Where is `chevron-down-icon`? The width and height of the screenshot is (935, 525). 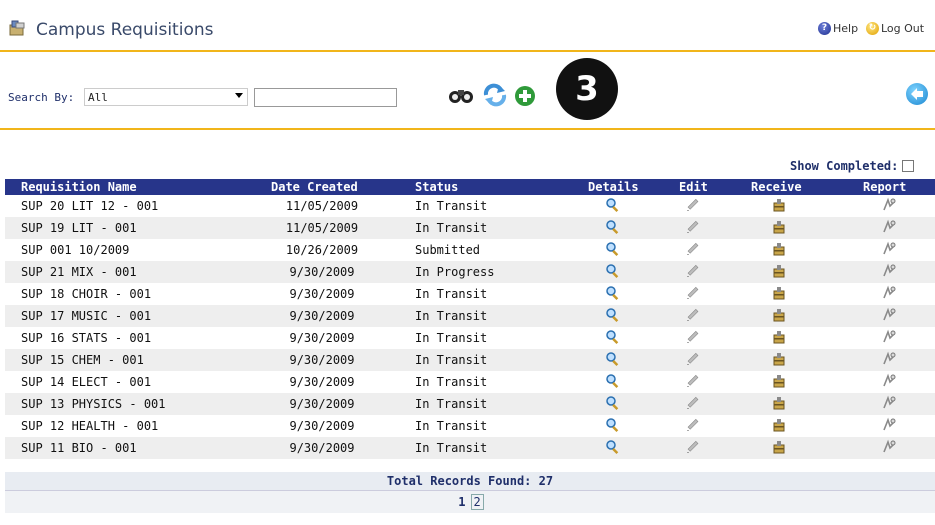
chevron-down-icon is located at coordinates (239, 95).